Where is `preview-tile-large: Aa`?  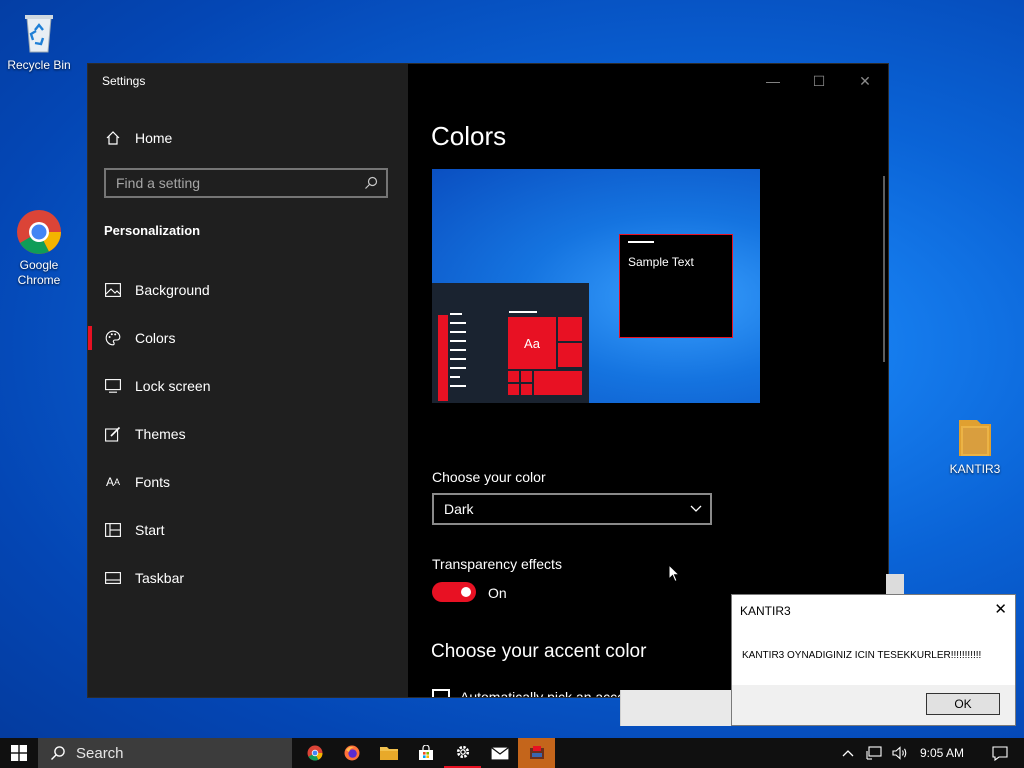
preview-tile-large: Aa is located at coordinates (532, 343).